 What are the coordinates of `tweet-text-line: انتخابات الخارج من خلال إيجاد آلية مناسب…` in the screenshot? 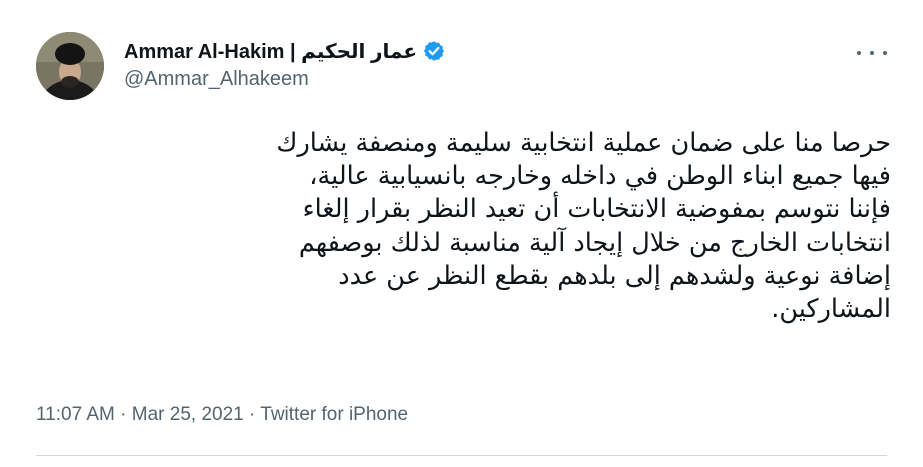 It's located at (594, 242).